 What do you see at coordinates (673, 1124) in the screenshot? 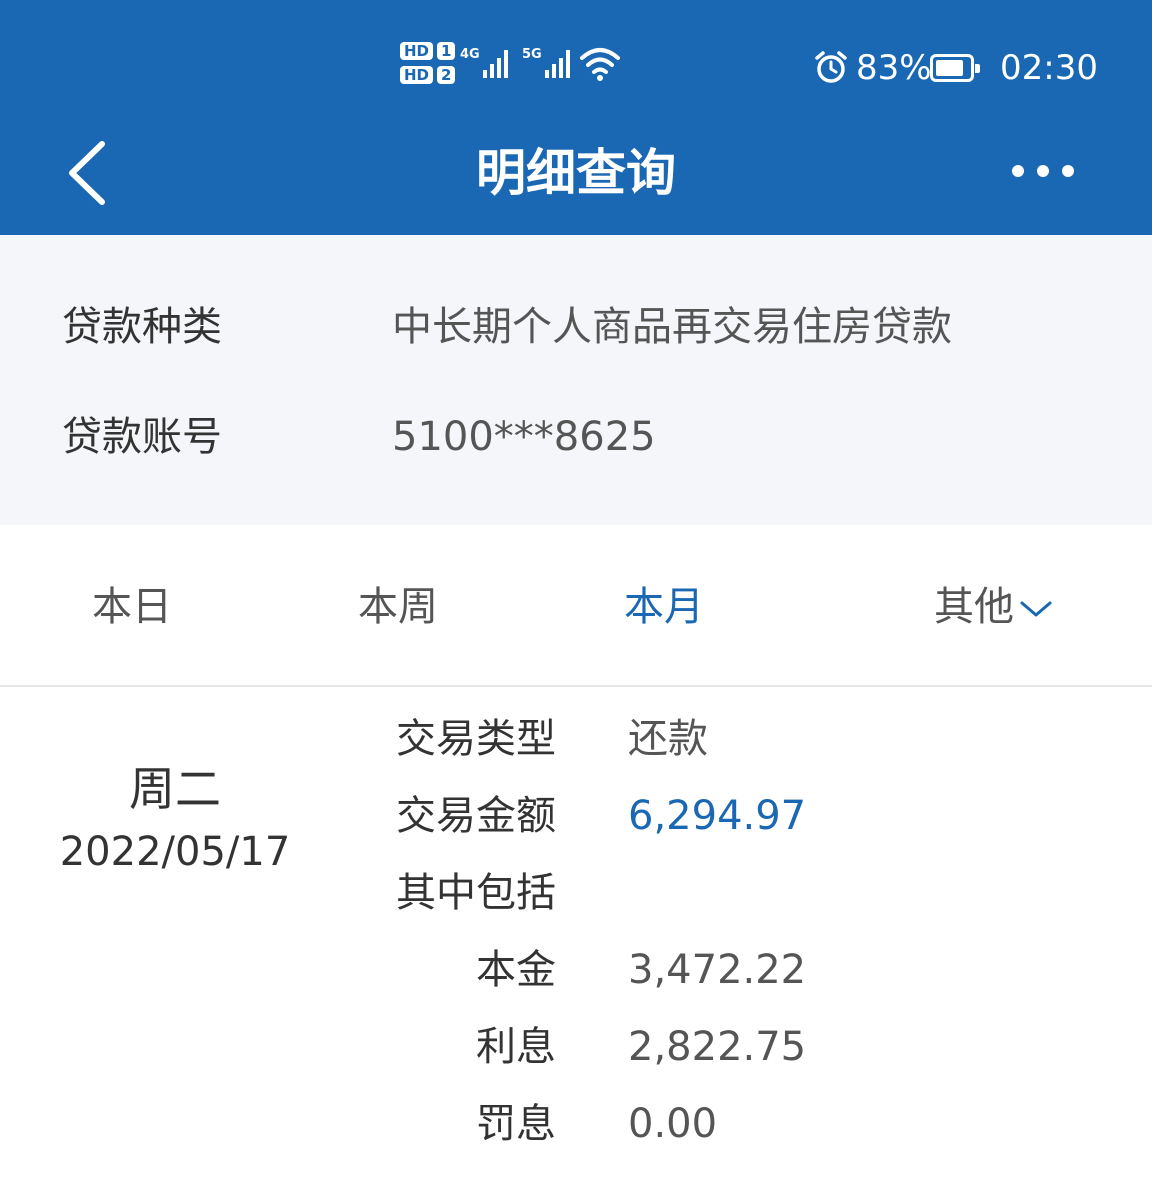
I see `field-value: 0.00` at bounding box center [673, 1124].